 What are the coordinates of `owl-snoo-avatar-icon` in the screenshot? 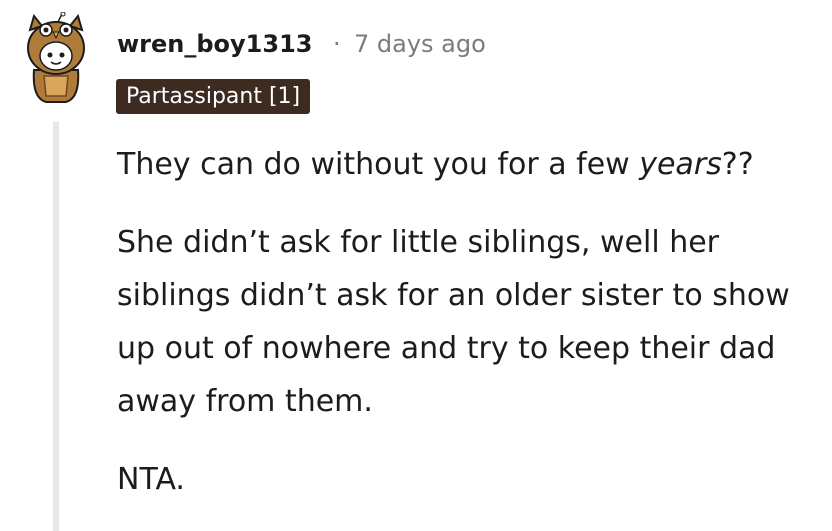 It's located at (56, 57).